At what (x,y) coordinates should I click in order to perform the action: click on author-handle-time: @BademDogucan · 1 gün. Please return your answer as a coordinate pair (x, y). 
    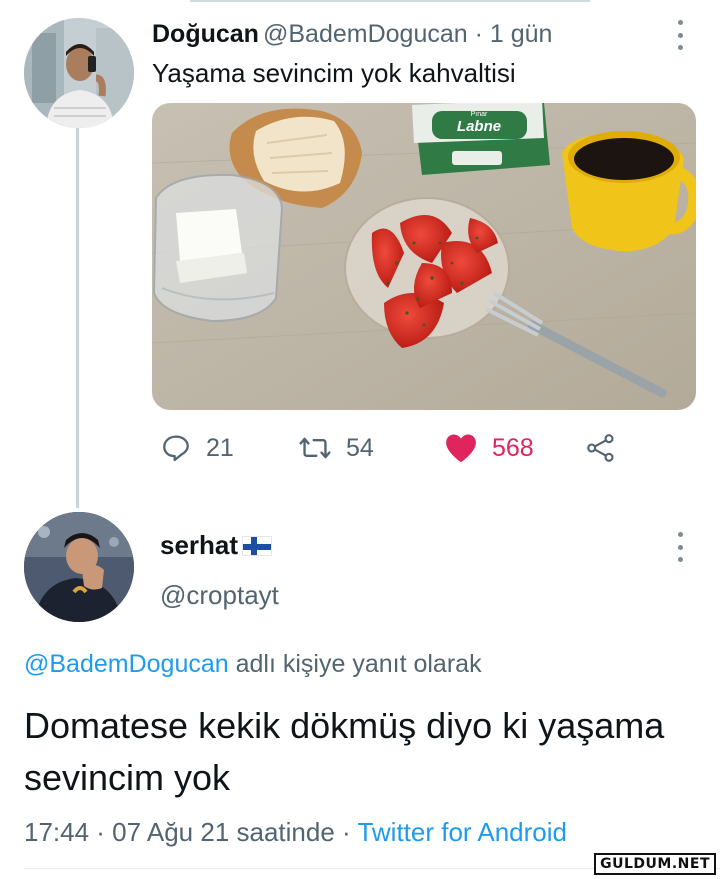
    Looking at the image, I should click on (407, 34).